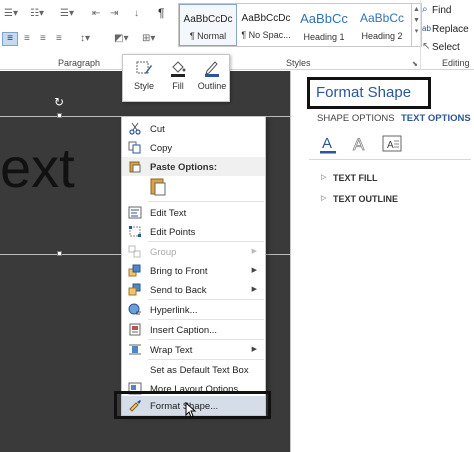 This screenshot has width=474, height=452. What do you see at coordinates (11, 14) in the screenshot?
I see `bullets-icon: ☰▾` at bounding box center [11, 14].